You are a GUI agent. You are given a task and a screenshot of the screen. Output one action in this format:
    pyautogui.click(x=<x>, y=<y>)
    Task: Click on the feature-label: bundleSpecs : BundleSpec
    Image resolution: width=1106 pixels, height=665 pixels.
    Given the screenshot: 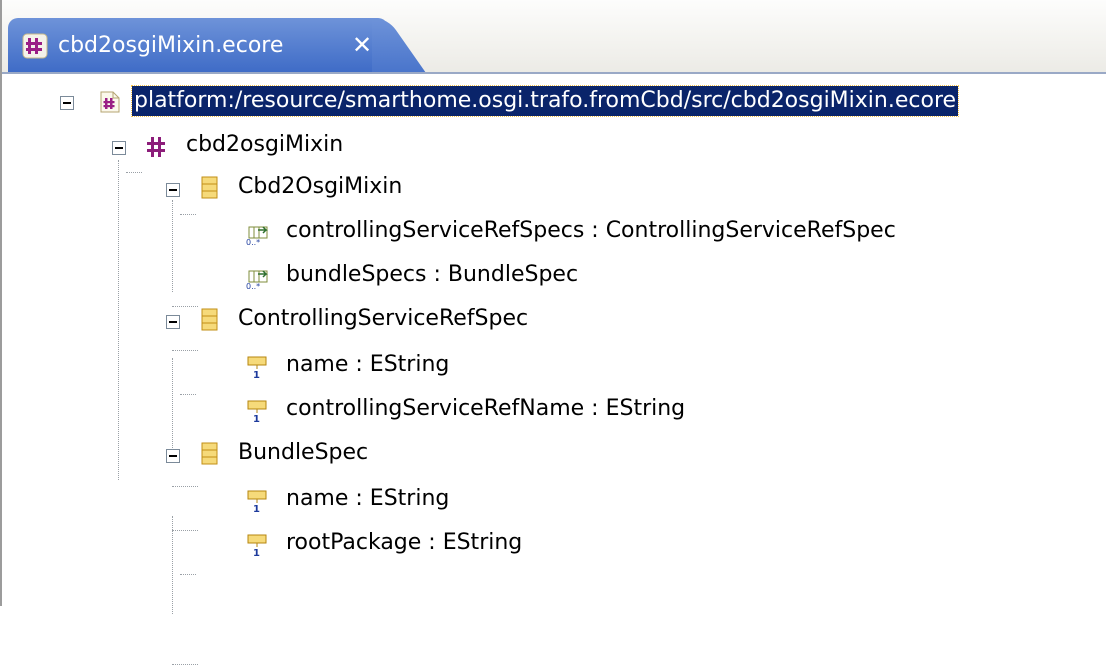 What is the action you would take?
    pyautogui.click(x=432, y=275)
    